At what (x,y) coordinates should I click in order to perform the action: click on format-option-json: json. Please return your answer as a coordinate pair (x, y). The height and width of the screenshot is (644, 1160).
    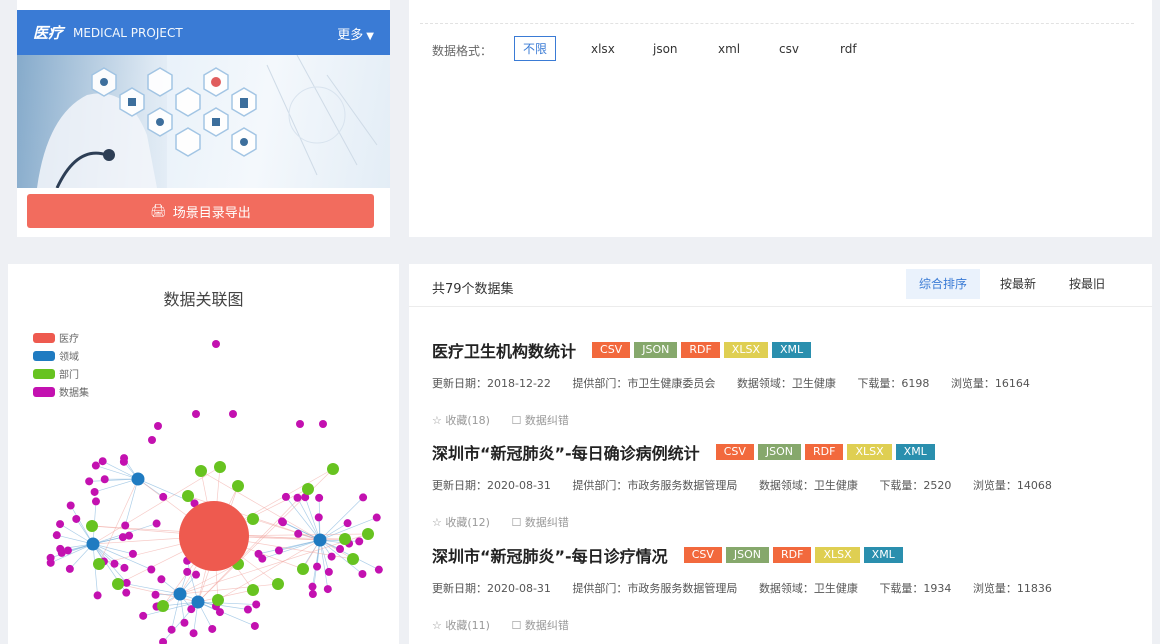
    Looking at the image, I should click on (665, 49).